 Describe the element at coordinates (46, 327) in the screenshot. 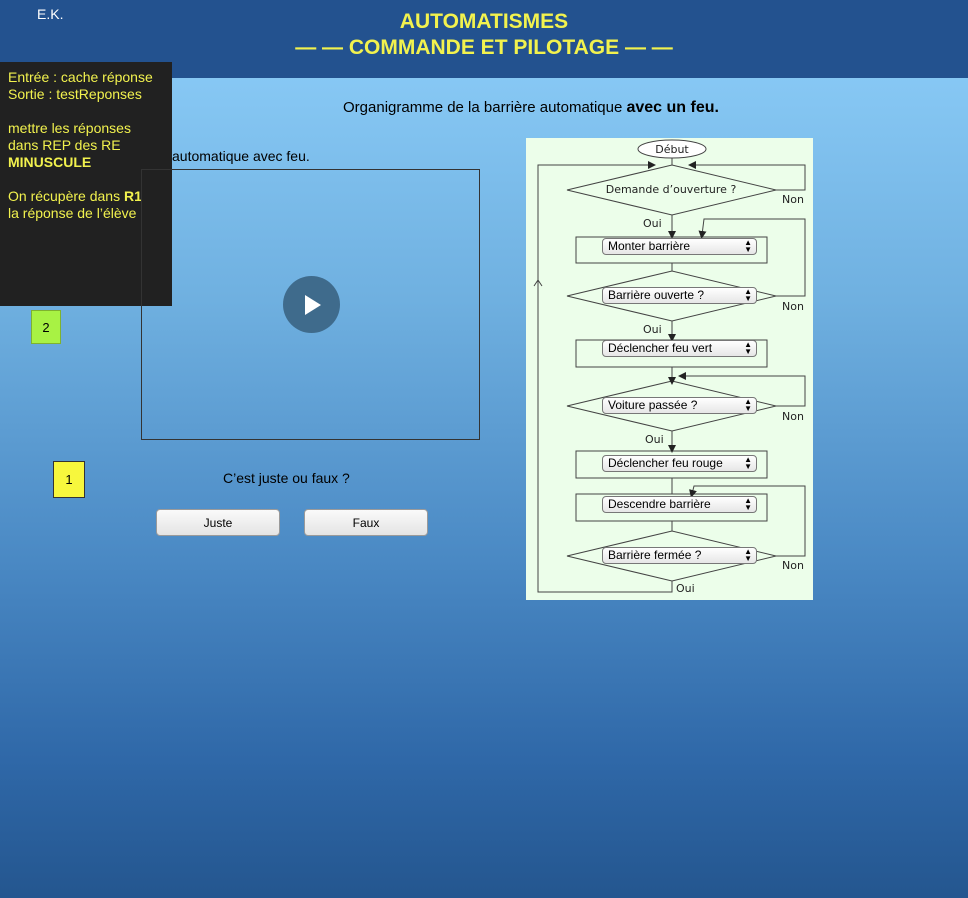

I see `badge-2: 2` at that location.